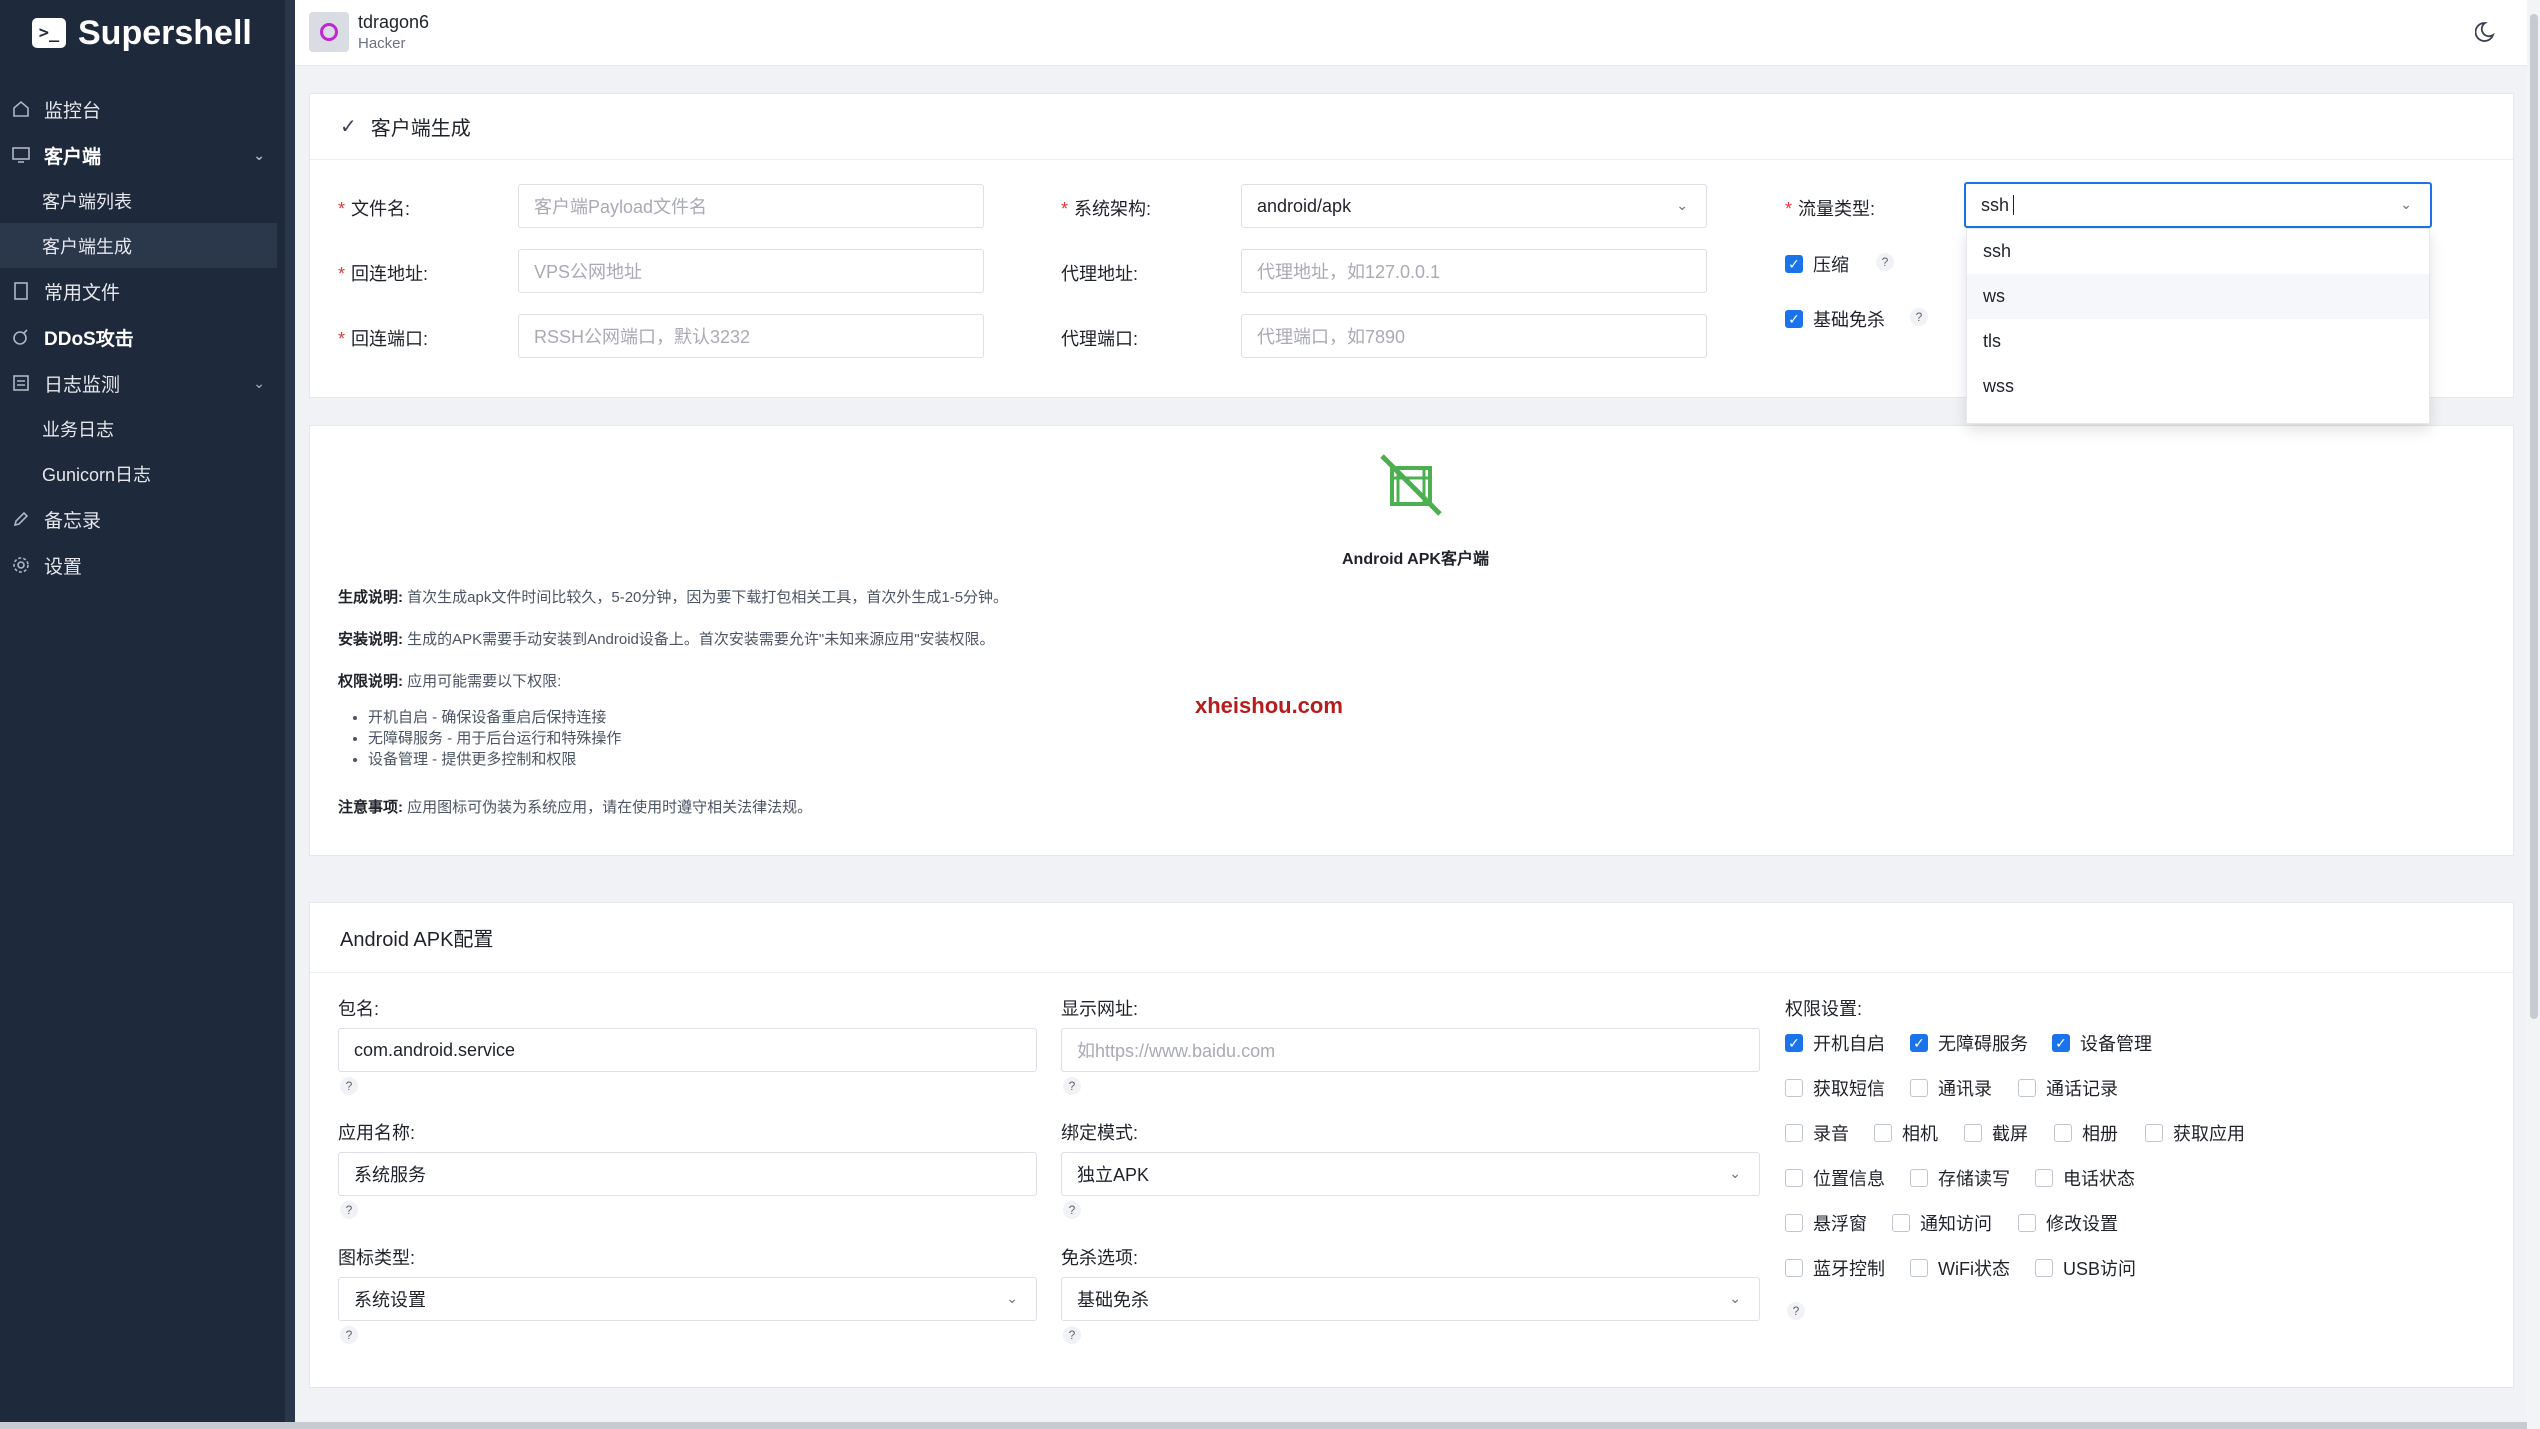 This screenshot has height=1429, width=2540. Describe the element at coordinates (1826, 1223) in the screenshot. I see `perm-checkbox-overlay: 悬浮窗` at that location.